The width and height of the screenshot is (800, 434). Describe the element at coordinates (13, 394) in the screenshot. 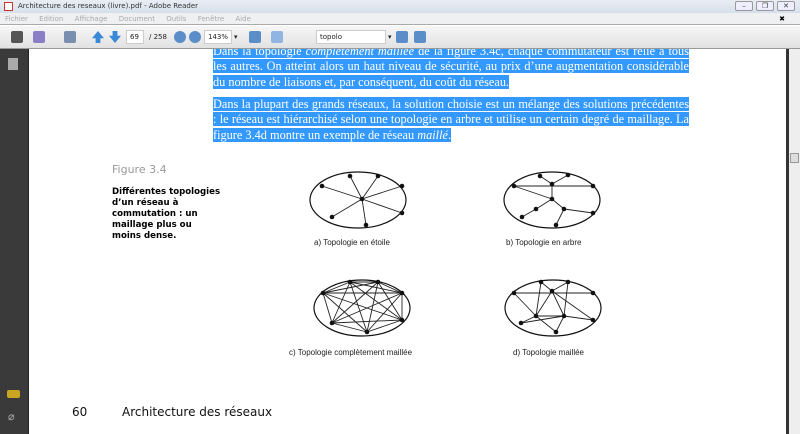

I see `comments-icon` at that location.